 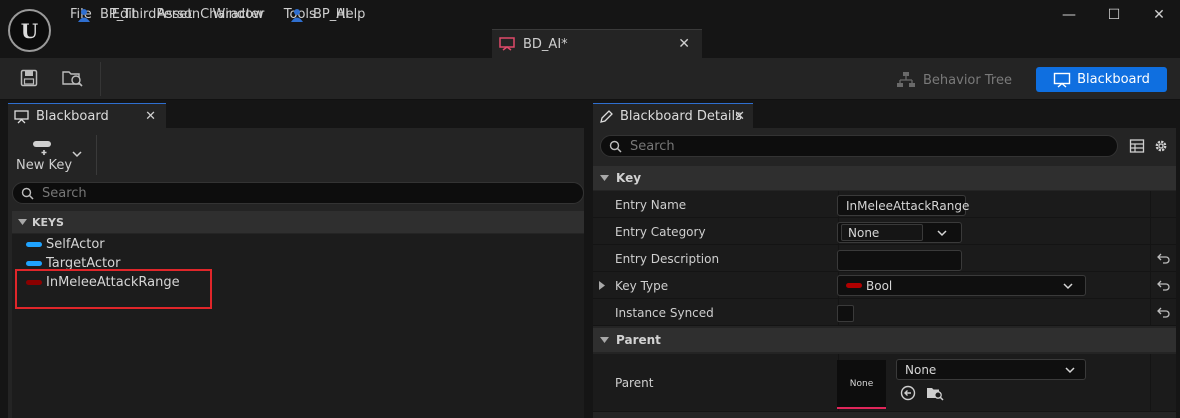 I want to click on bool-key-type-icon, so click(x=854, y=285).